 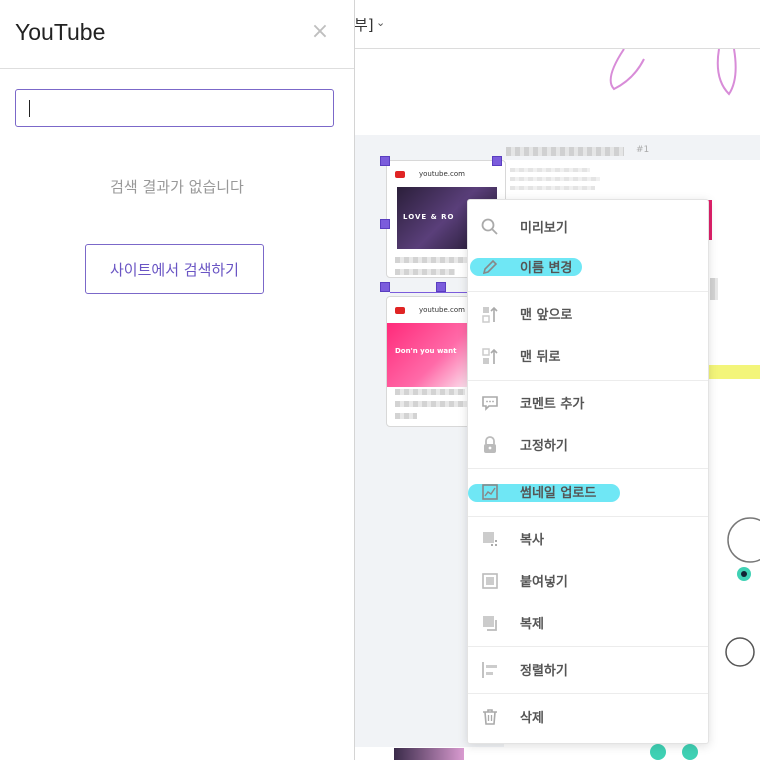 I want to click on copy-icon, so click(x=490, y=539).